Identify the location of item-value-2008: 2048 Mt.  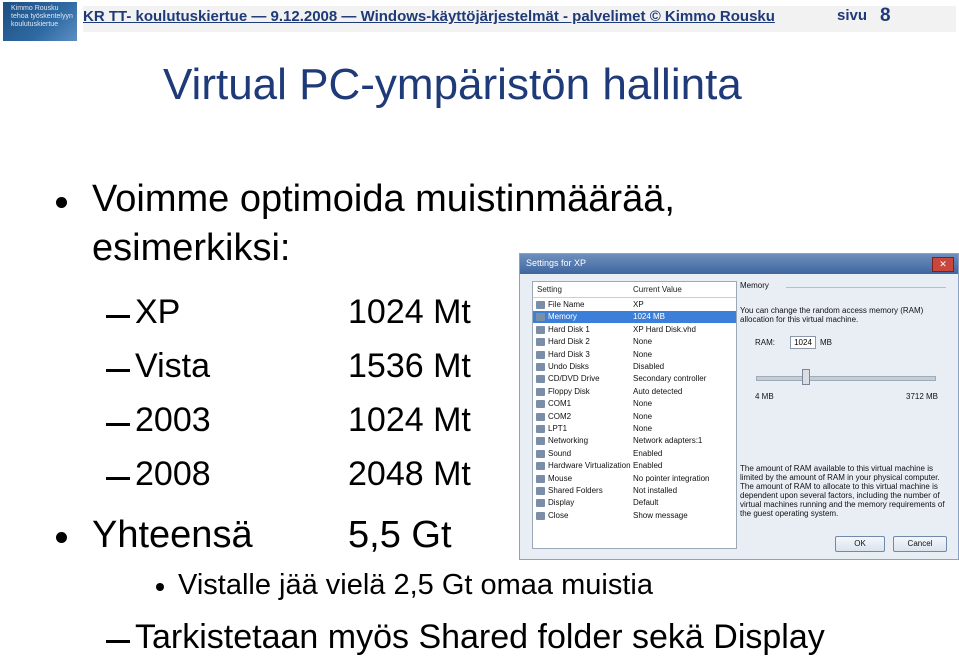
(409, 474).